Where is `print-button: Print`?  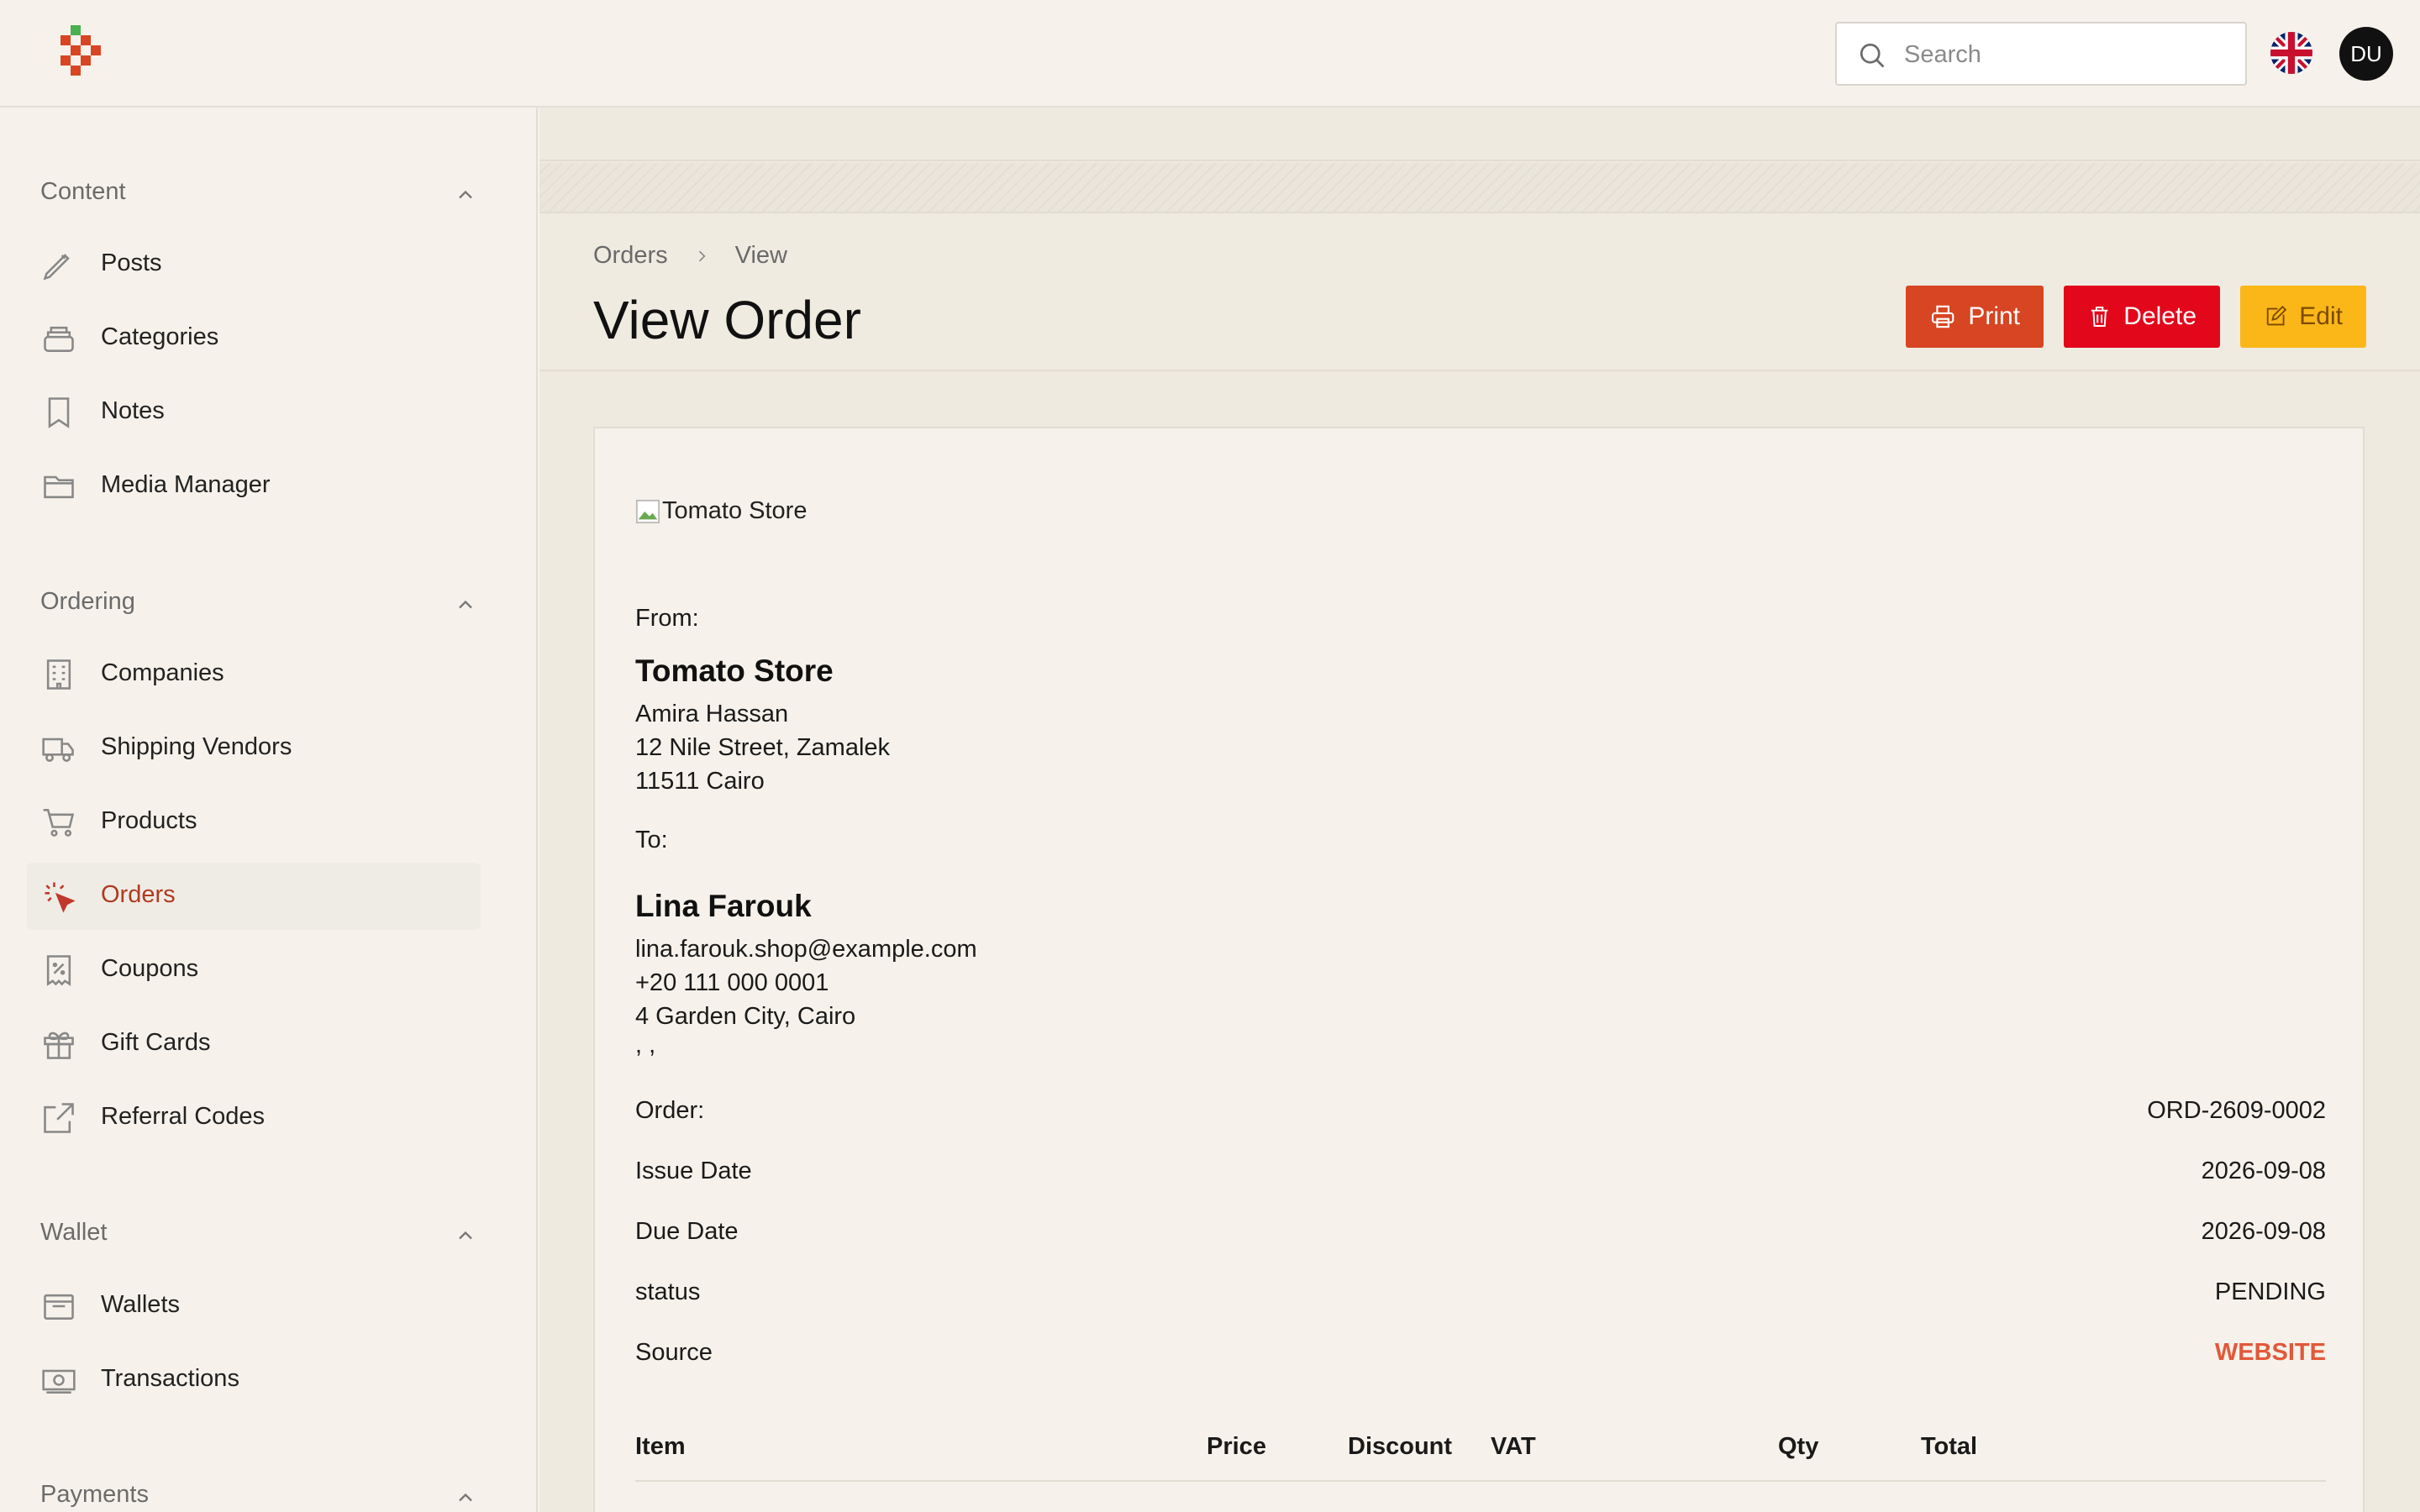 print-button: Print is located at coordinates (1975, 317).